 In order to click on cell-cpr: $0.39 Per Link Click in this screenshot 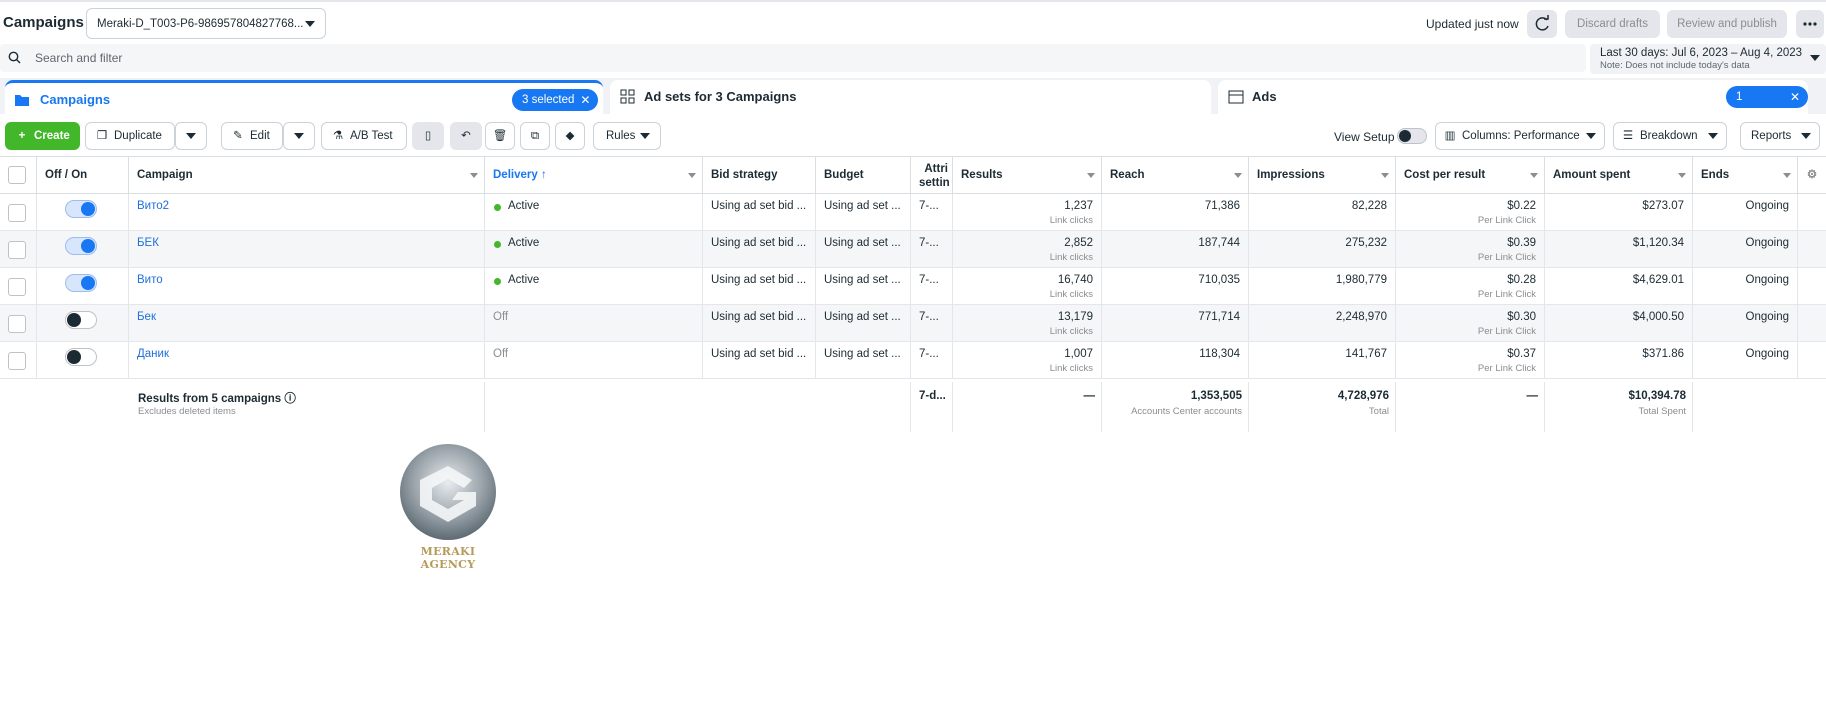, I will do `click(1470, 249)`.